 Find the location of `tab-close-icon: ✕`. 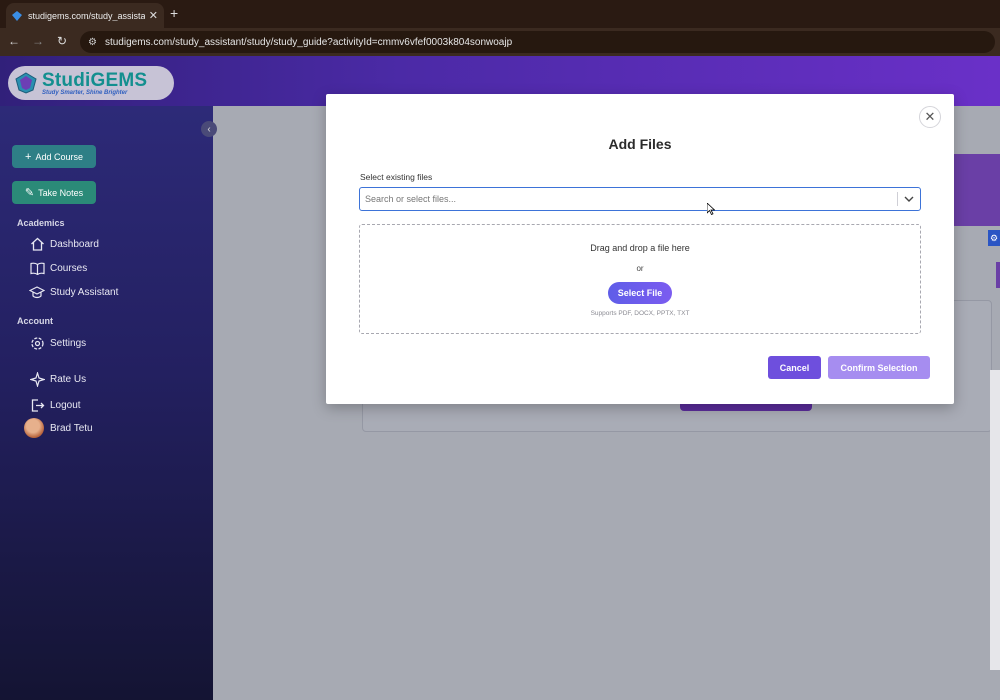

tab-close-icon: ✕ is located at coordinates (153, 15).